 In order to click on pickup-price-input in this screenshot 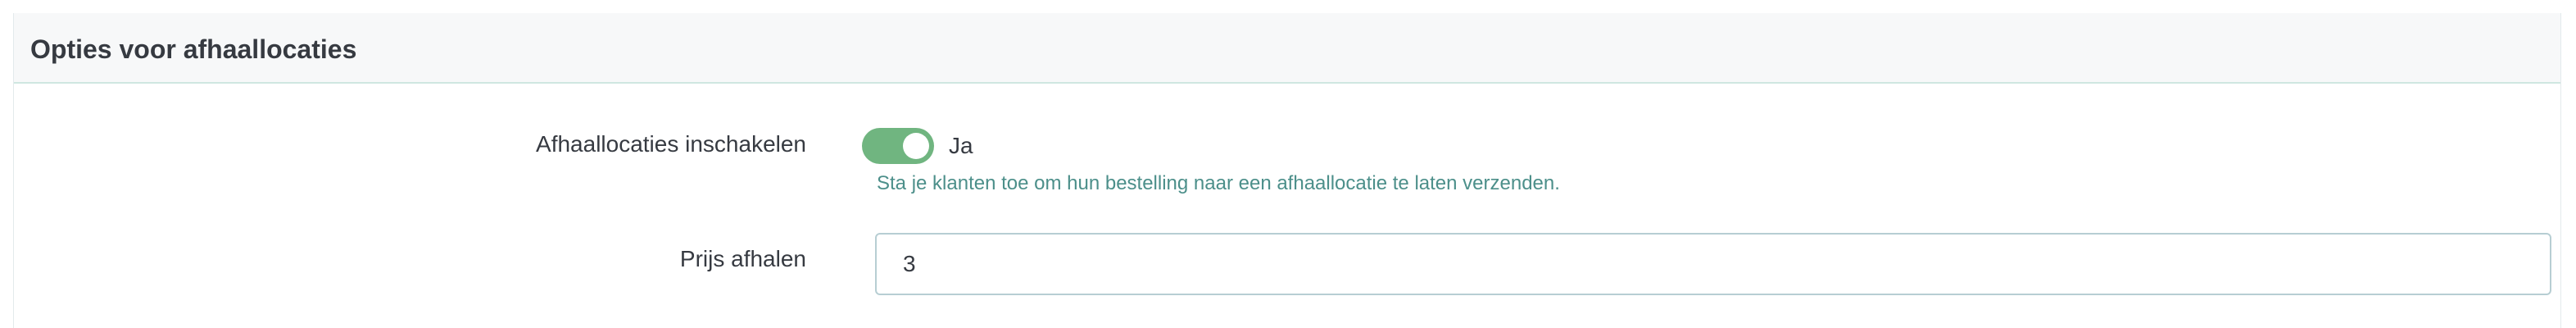, I will do `click(1713, 264)`.